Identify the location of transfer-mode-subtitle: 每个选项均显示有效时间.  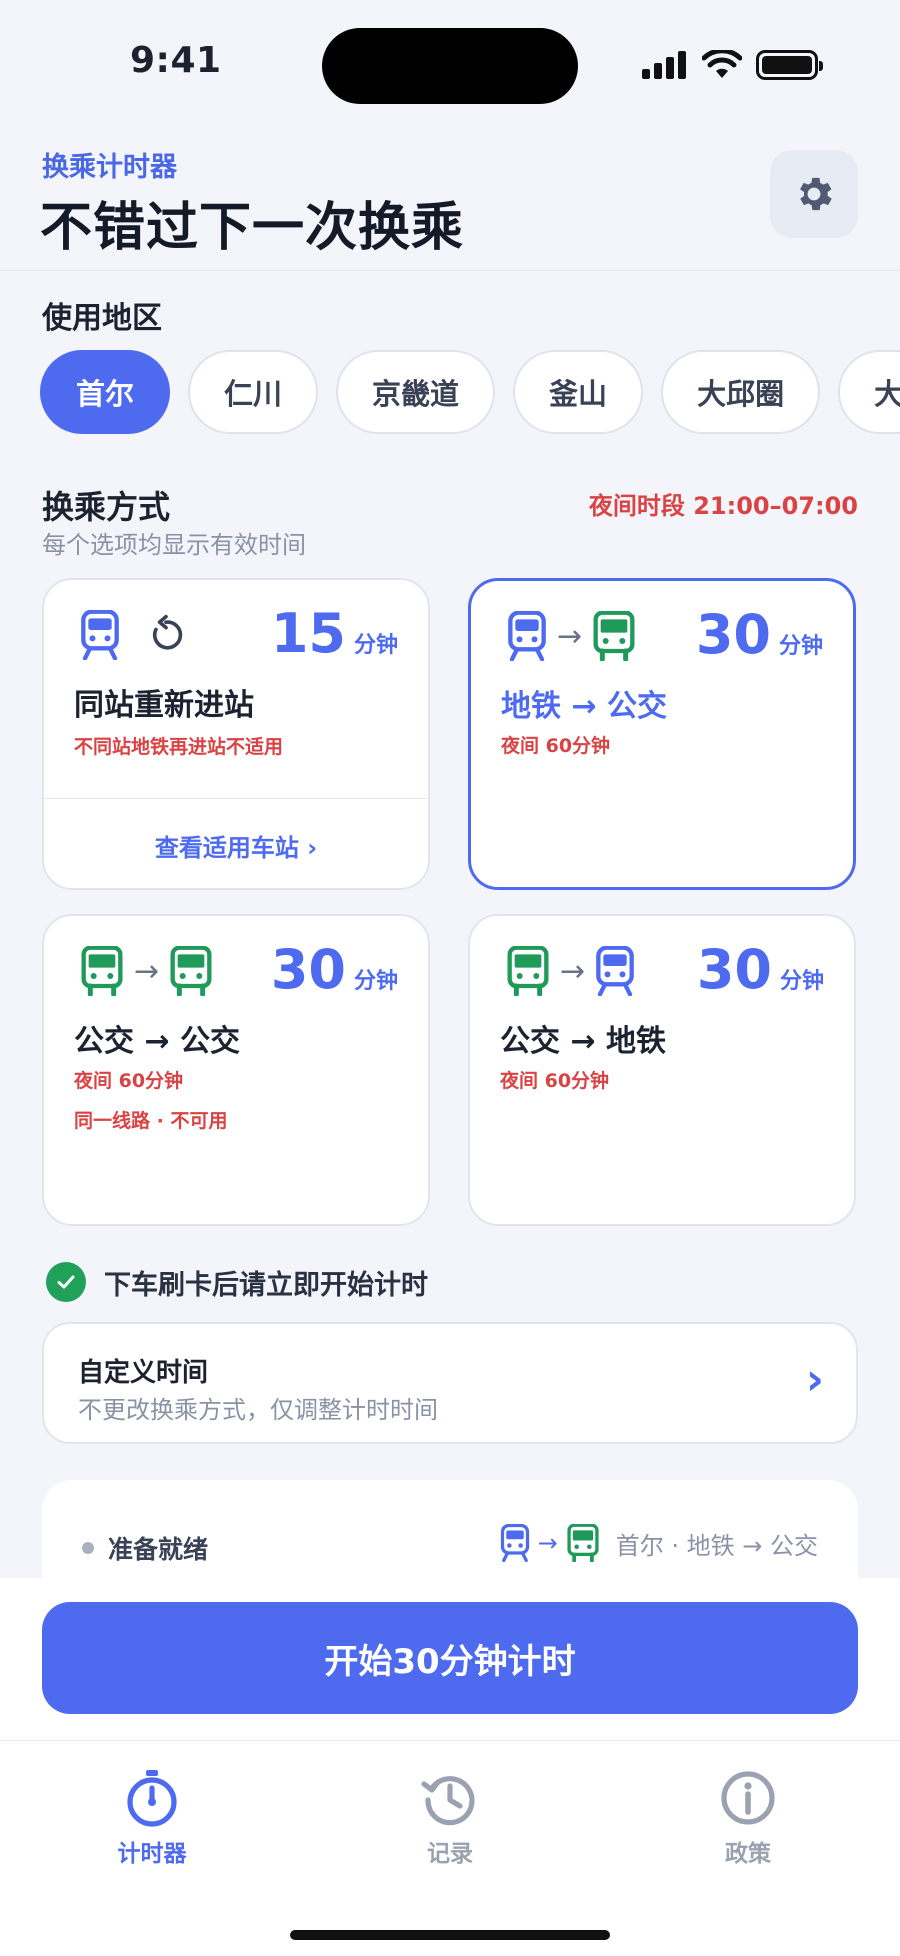
(174, 545).